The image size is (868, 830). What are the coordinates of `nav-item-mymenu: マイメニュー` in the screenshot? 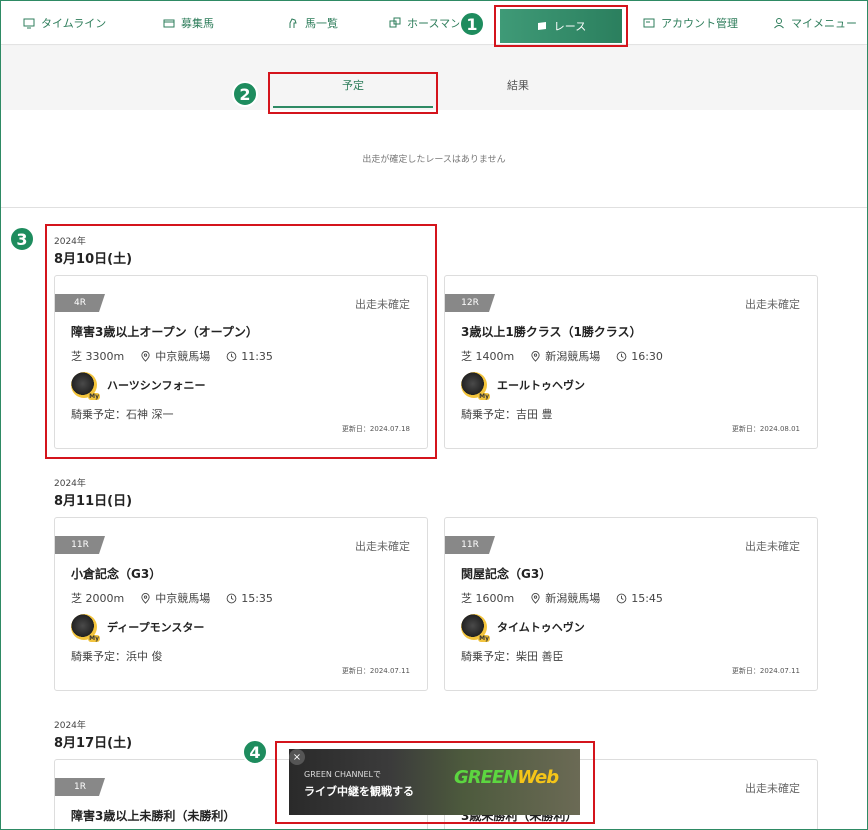 It's located at (815, 23).